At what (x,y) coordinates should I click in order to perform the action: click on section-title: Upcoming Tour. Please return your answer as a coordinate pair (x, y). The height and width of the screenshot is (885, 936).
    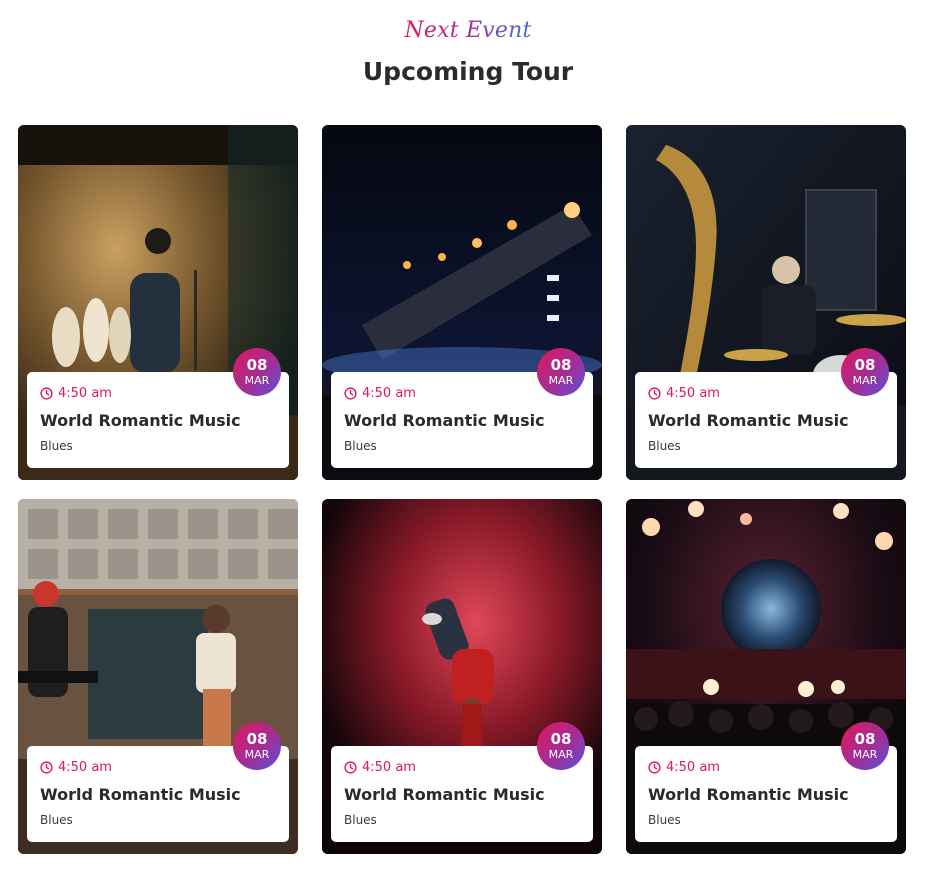
    Looking at the image, I should click on (468, 71).